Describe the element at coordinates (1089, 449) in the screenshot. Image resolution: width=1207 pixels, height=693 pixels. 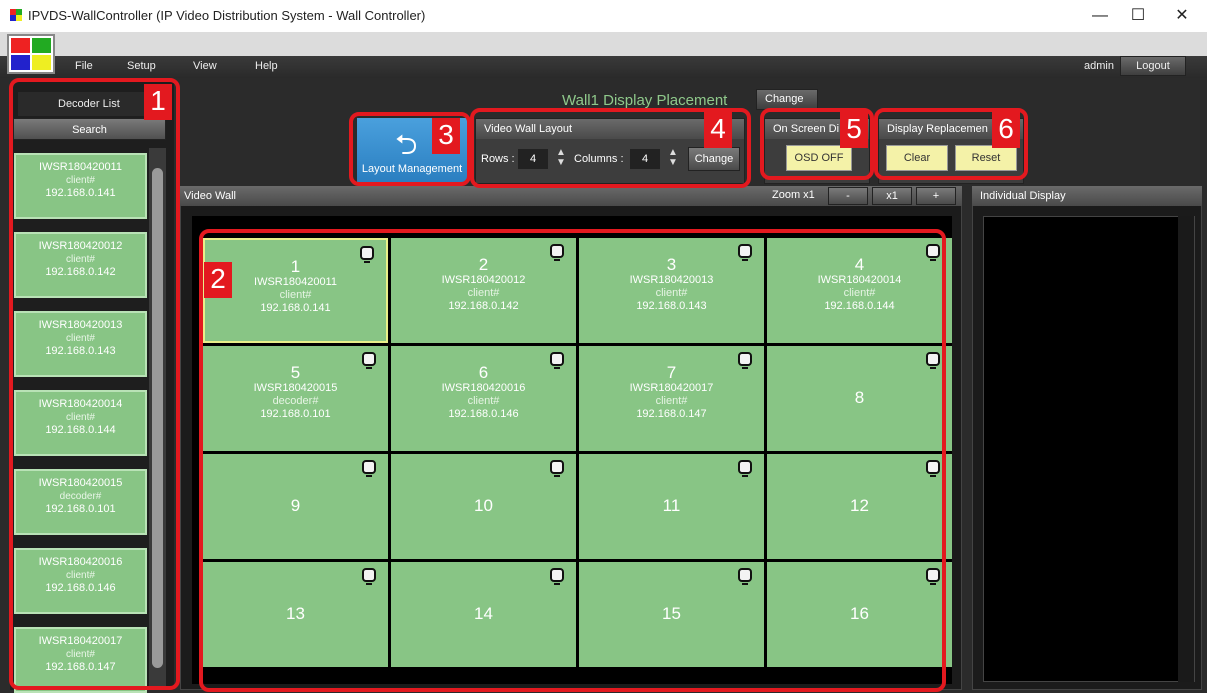
I see `individual-display-view` at that location.